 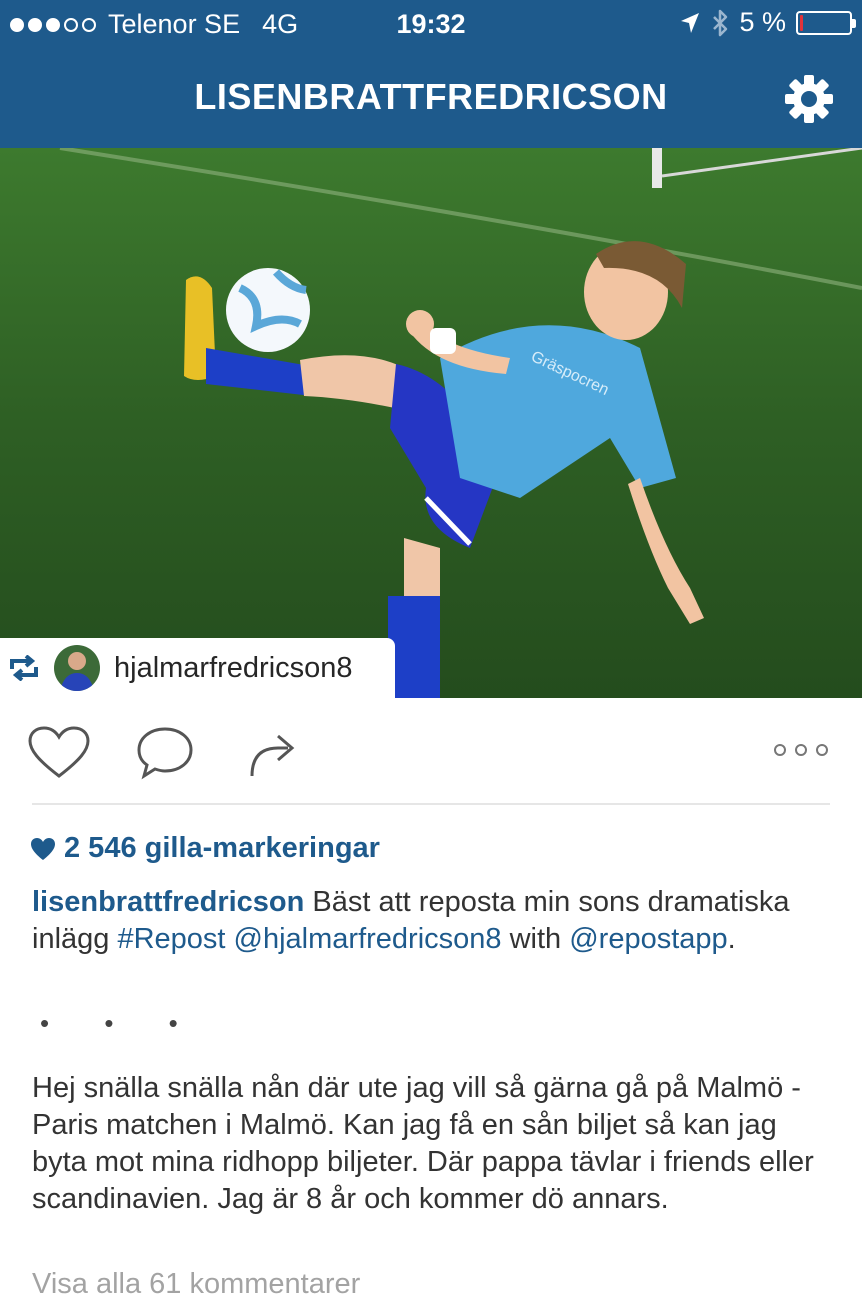 What do you see at coordinates (431, 24) in the screenshot?
I see `status-bar: Telenor SE 4G 19:32 5 %` at bounding box center [431, 24].